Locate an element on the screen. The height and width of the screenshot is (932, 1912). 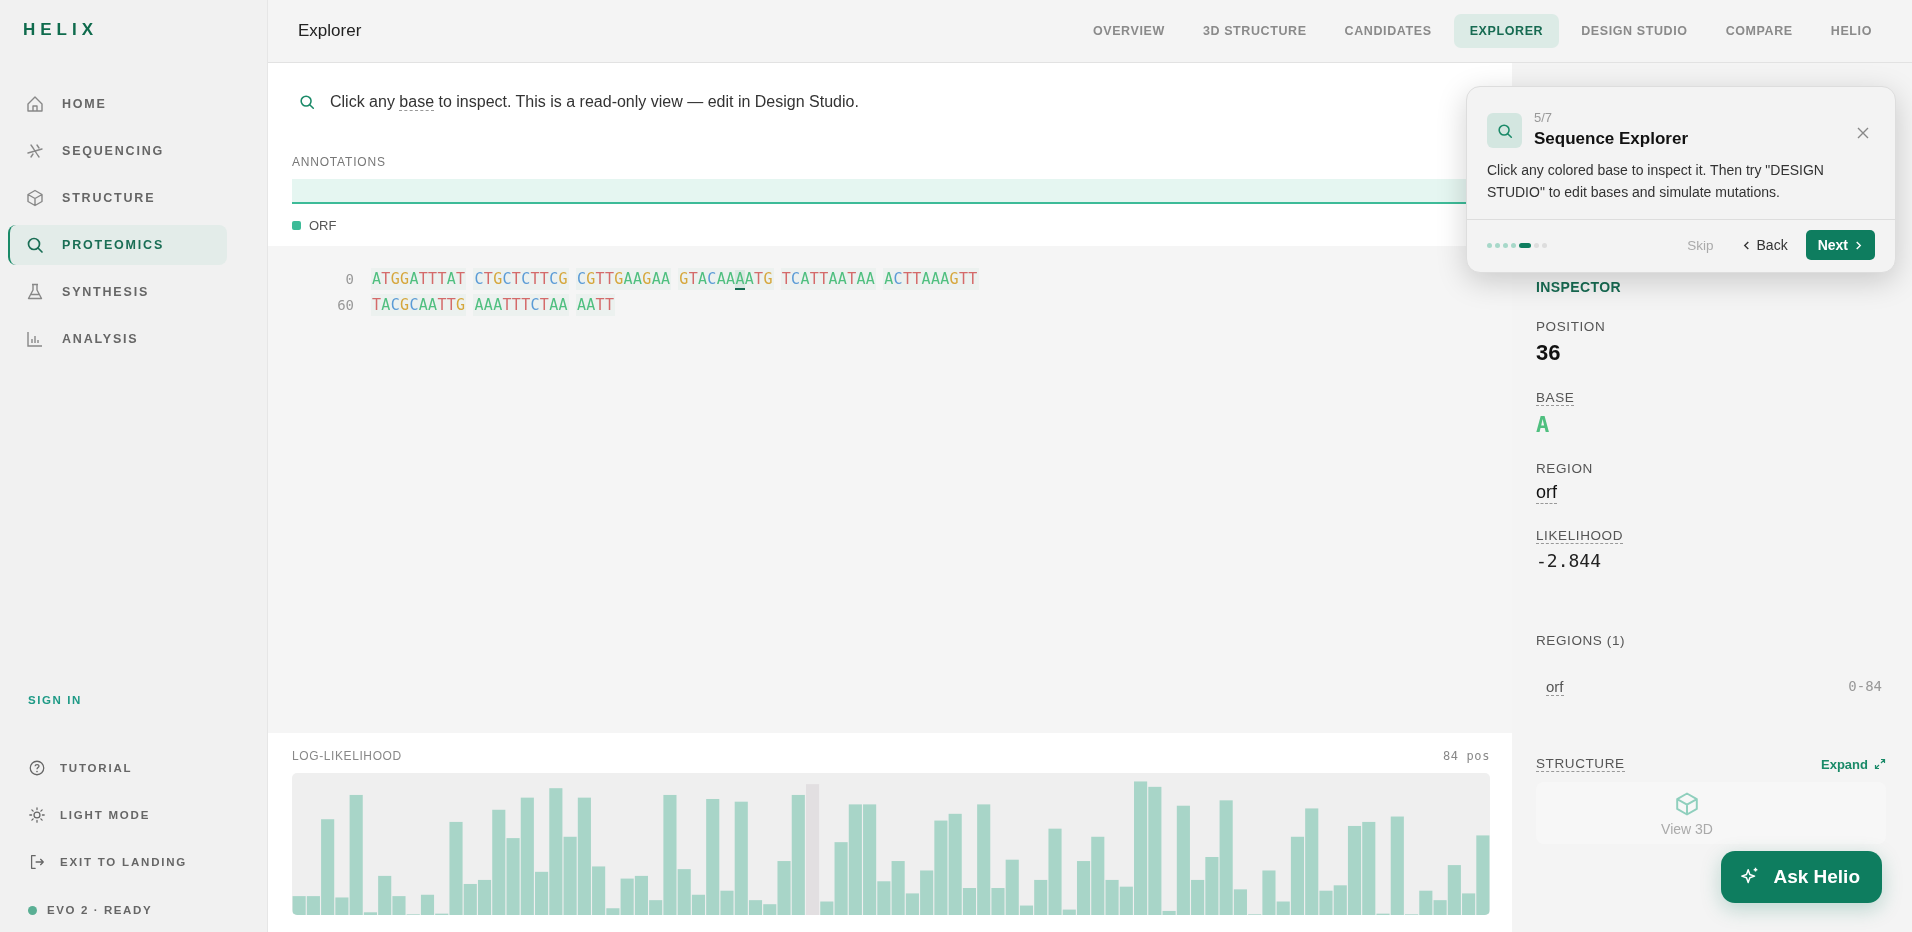
nav-tab: COMPARE is located at coordinates (1759, 31).